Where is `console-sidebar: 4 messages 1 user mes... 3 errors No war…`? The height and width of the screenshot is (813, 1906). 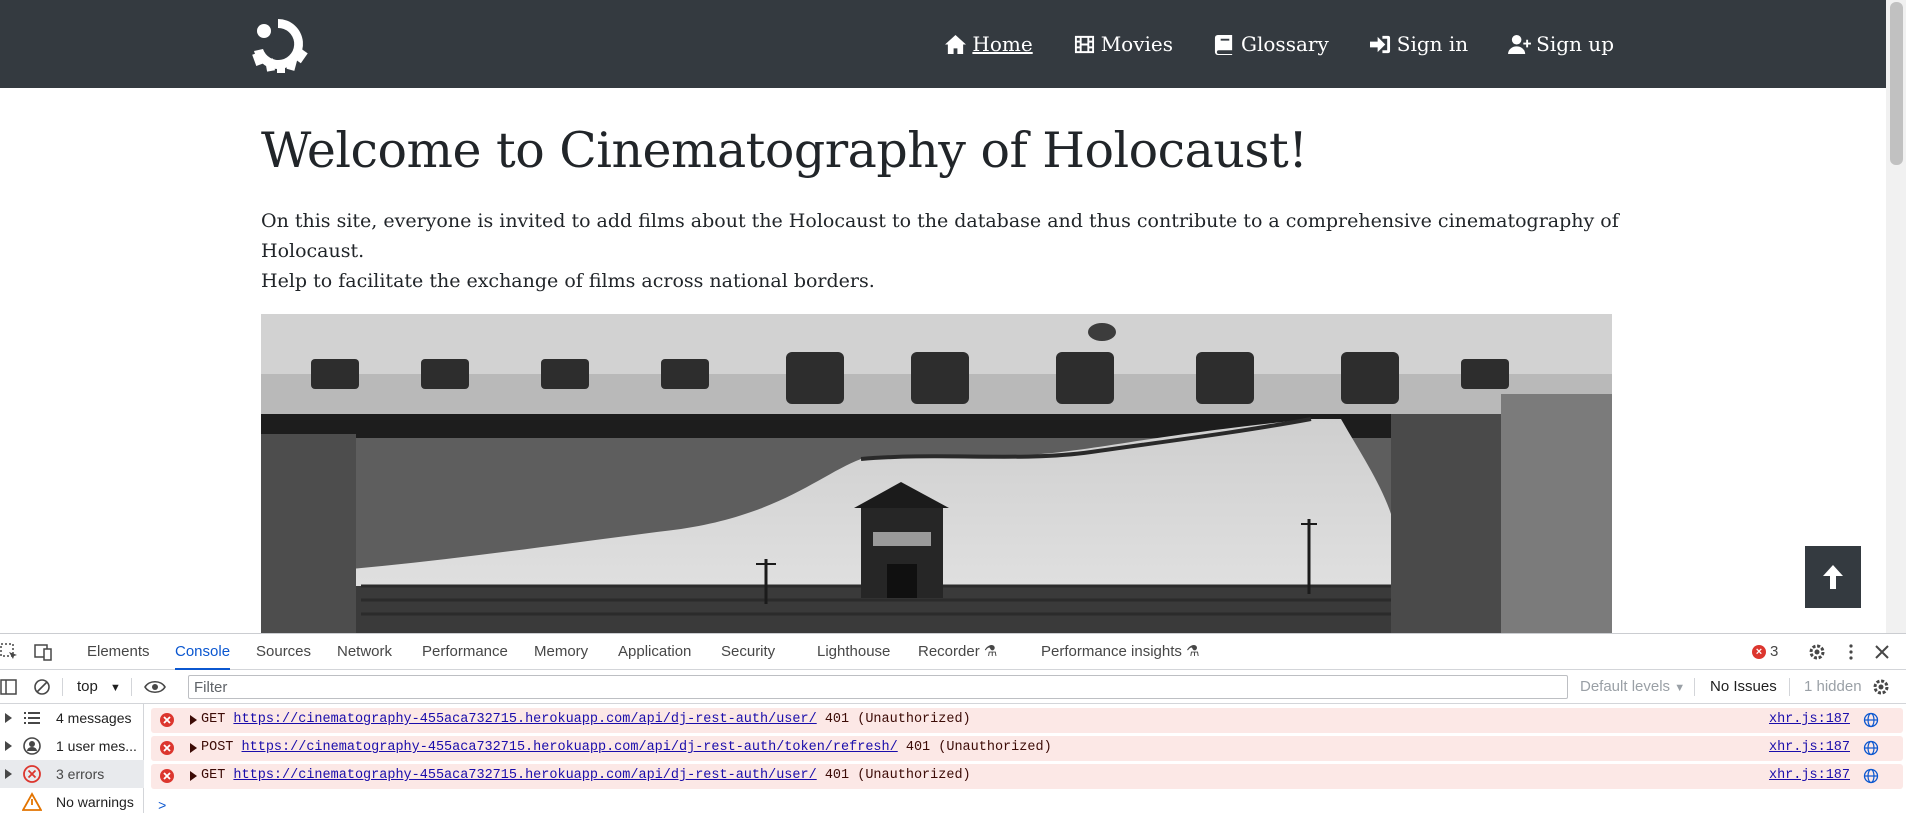 console-sidebar: 4 messages 1 user mes... 3 errors No war… is located at coordinates (72, 758).